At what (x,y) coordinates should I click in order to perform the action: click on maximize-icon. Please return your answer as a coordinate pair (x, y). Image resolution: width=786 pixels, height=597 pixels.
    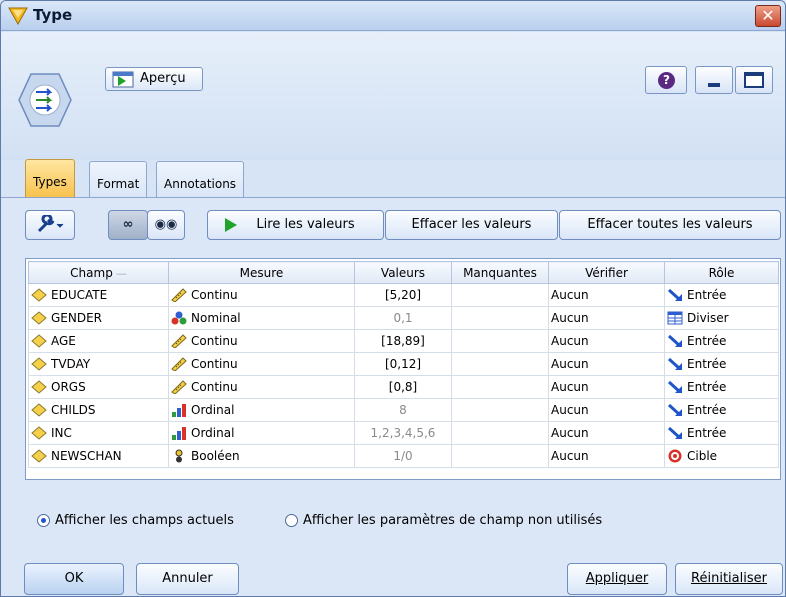
    Looking at the image, I should click on (754, 80).